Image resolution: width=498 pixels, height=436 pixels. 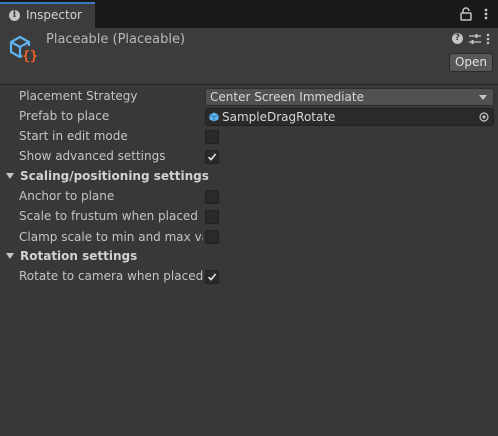 What do you see at coordinates (212, 197) in the screenshot?
I see `anchor-to-plane-checkbox` at bounding box center [212, 197].